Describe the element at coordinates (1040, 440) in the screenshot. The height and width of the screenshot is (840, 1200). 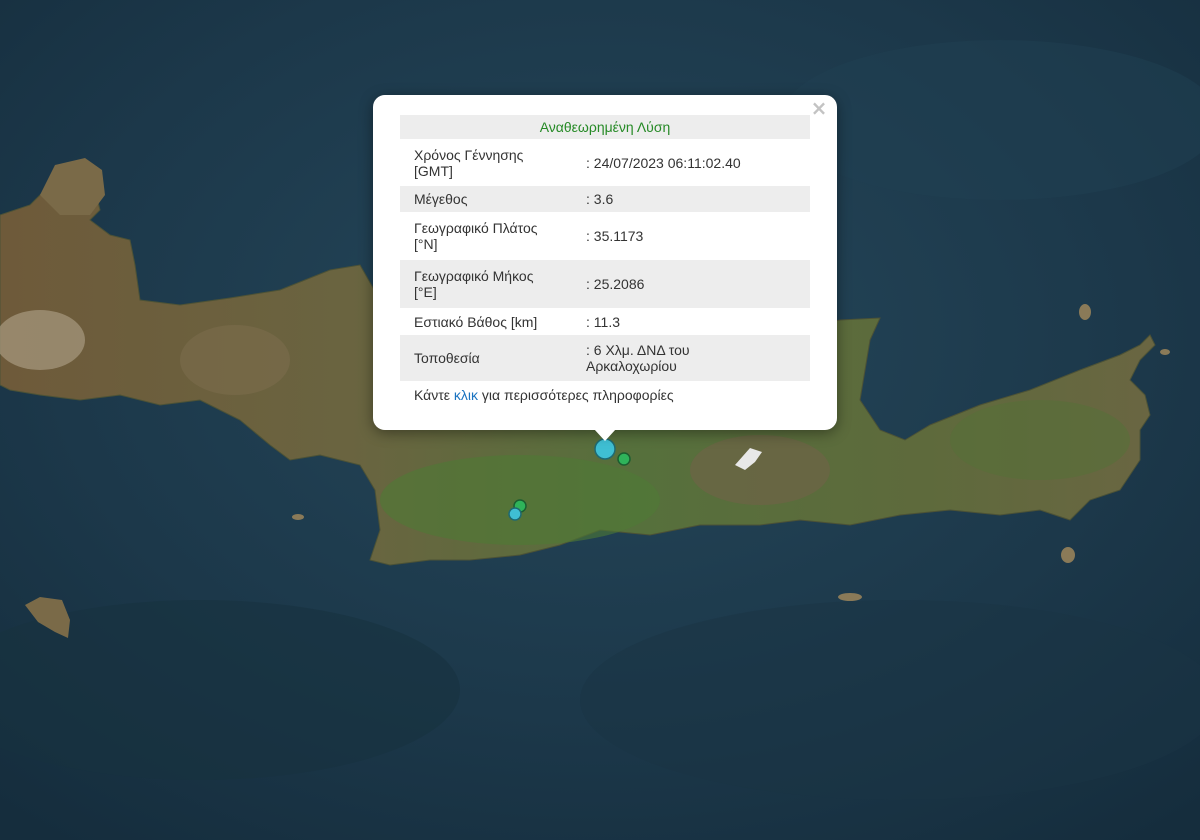
I see `plain-area` at that location.